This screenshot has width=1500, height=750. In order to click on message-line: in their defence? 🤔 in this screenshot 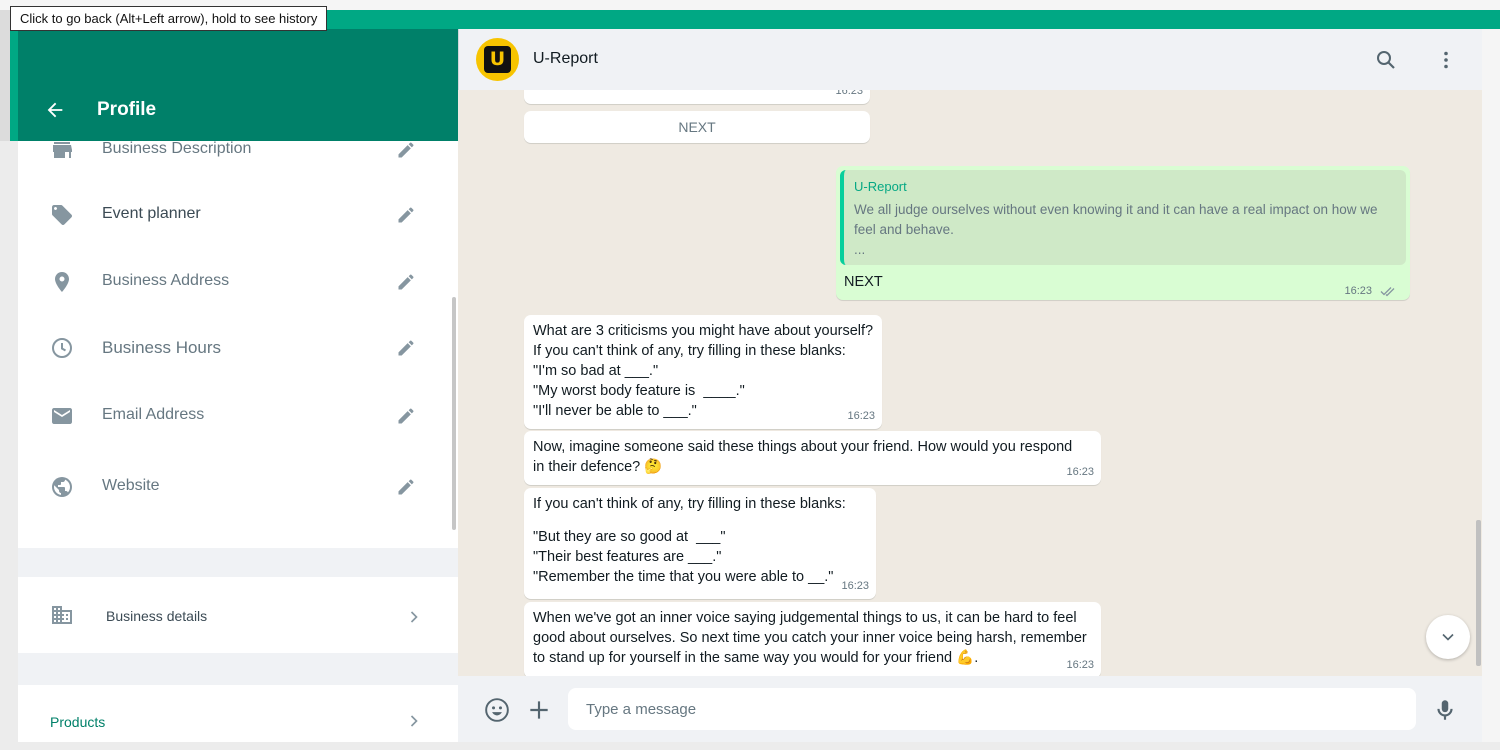, I will do `click(598, 467)`.